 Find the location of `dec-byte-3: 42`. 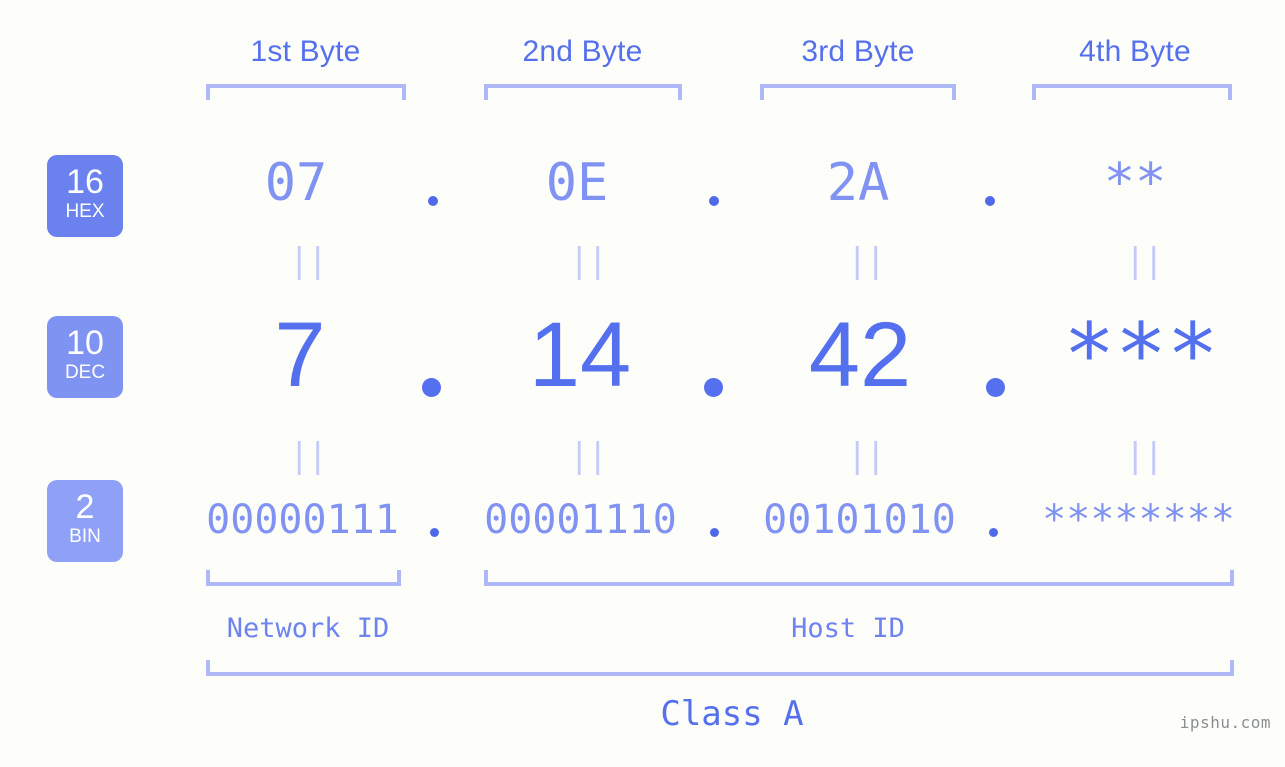

dec-byte-3: 42 is located at coordinates (860, 355).